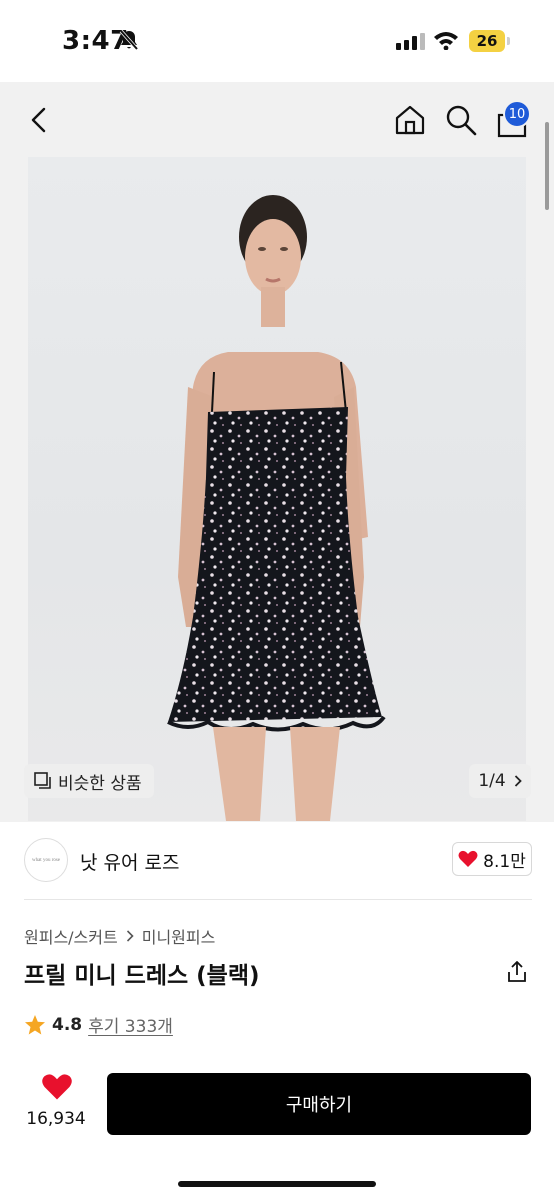 The image size is (554, 1200). What do you see at coordinates (67, 1024) in the screenshot?
I see `rating-value: 4.8` at bounding box center [67, 1024].